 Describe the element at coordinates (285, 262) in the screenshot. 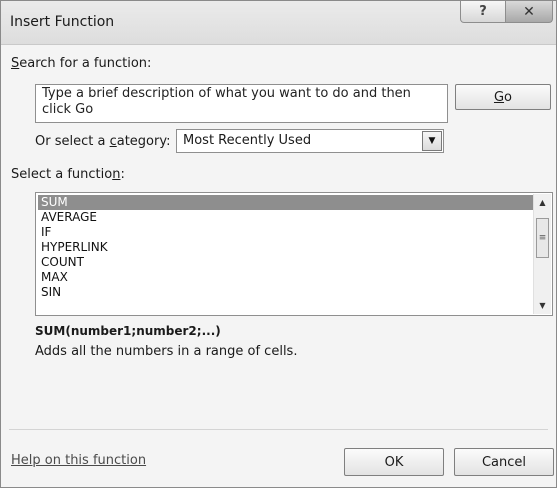

I see `function-item-count: COUNT` at that location.